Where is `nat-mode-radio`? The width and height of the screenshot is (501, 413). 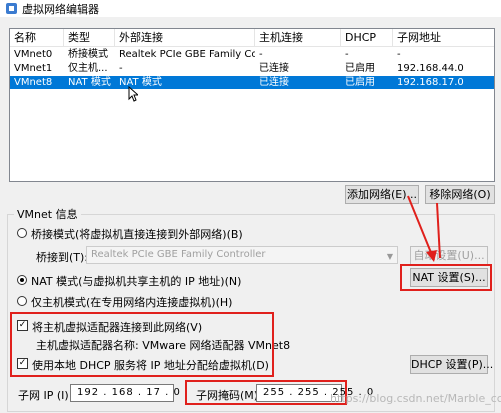 nat-mode-radio is located at coordinates (22, 280).